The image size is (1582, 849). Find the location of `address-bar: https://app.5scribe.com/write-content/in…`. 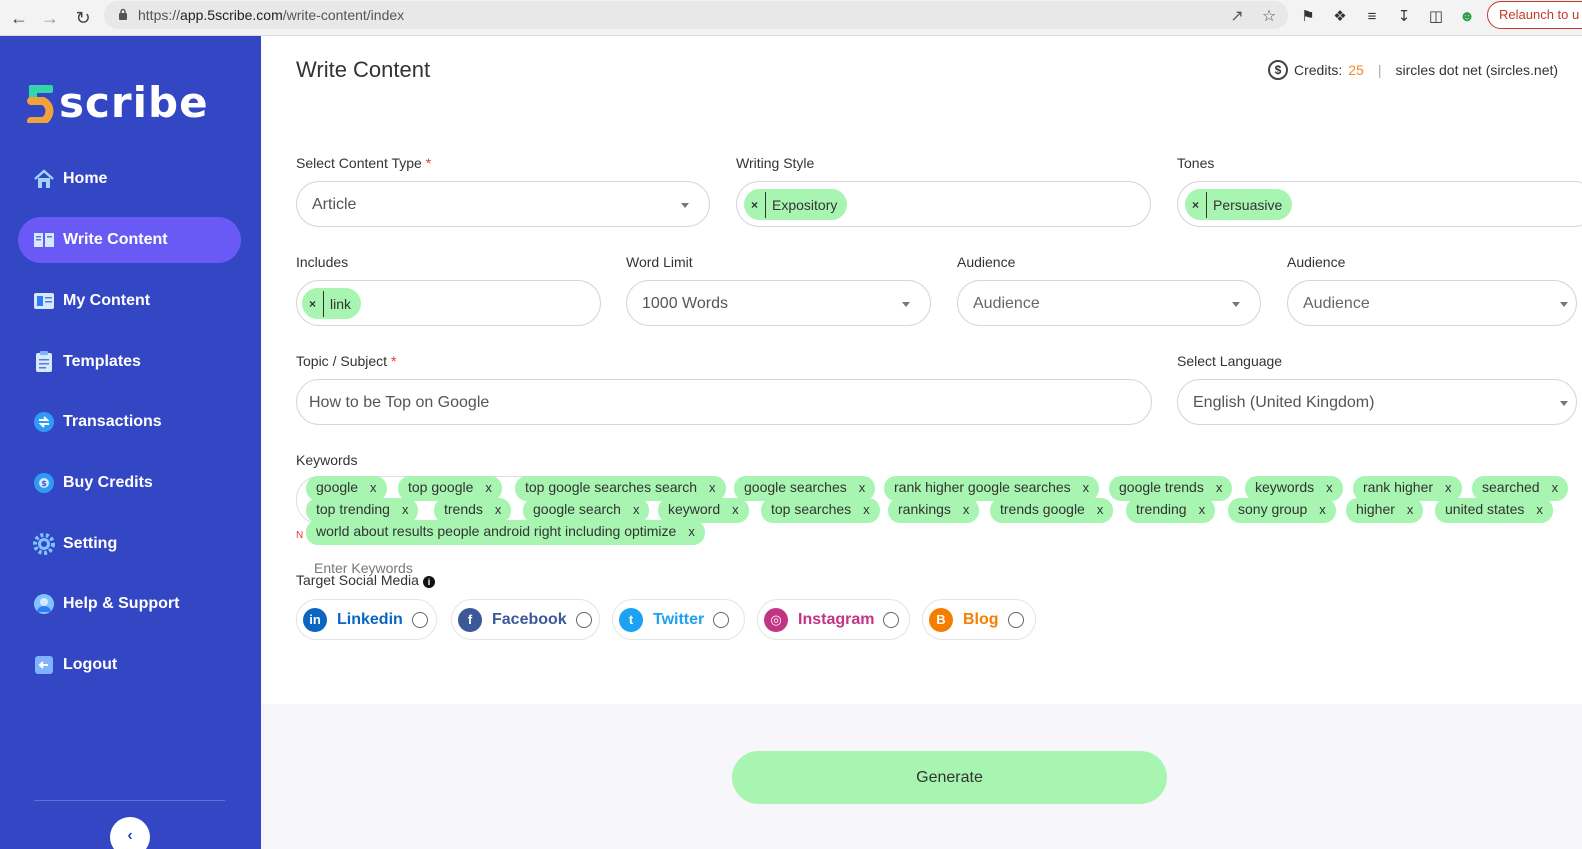

address-bar: https://app.5scribe.com/write-content/in… is located at coordinates (696, 15).